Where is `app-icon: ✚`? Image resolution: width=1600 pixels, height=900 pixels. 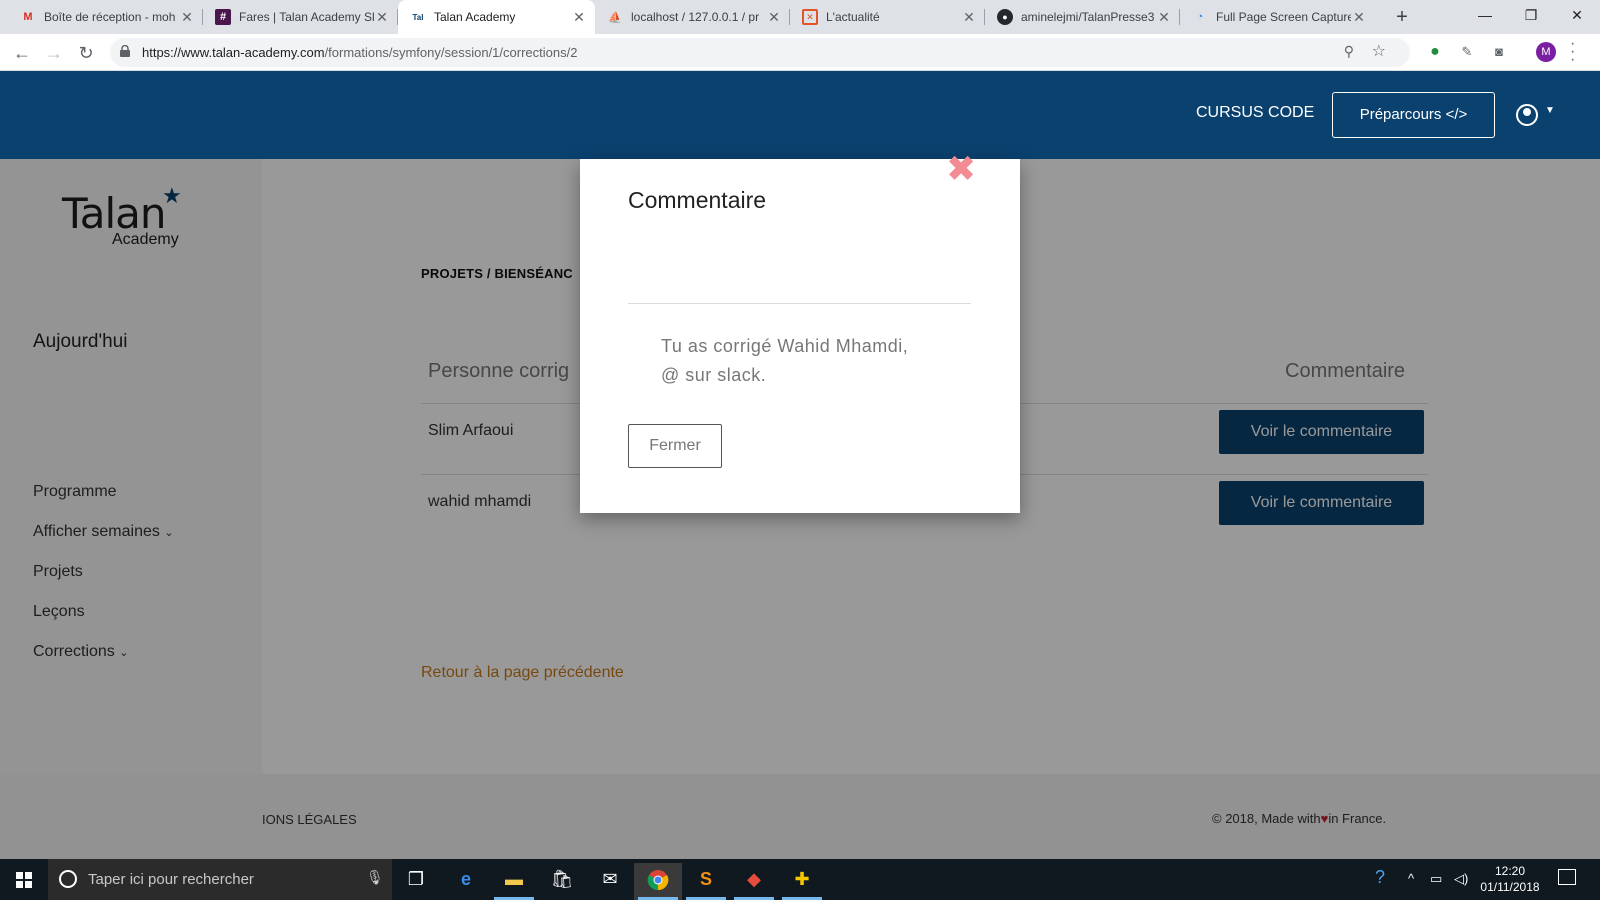 app-icon: ✚ is located at coordinates (802, 881).